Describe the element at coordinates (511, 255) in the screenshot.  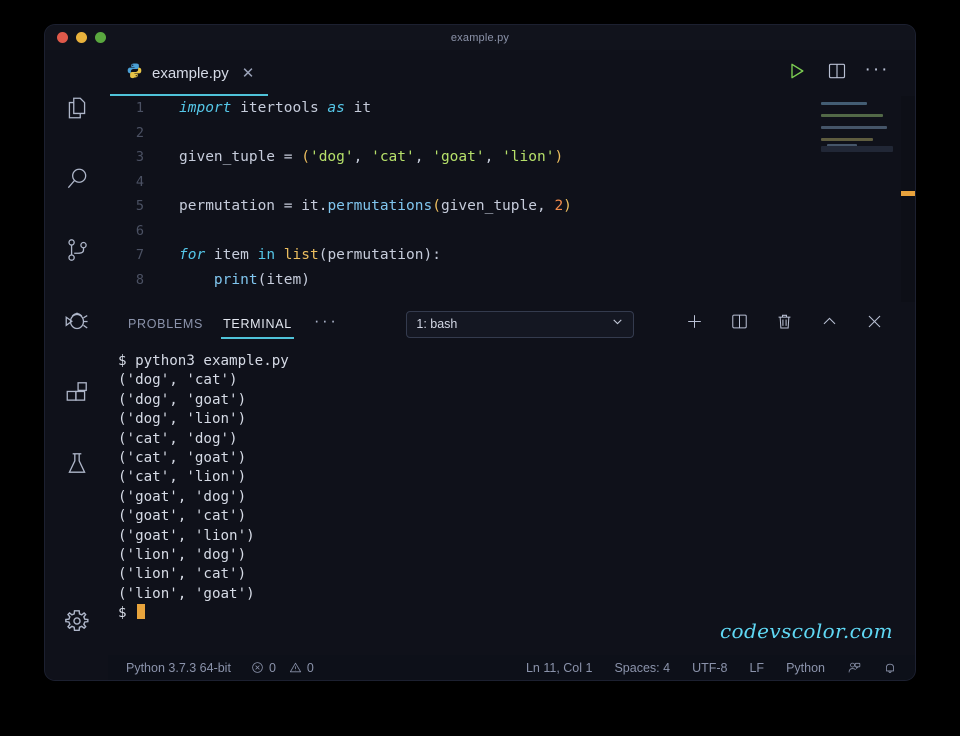
I see `code-line: 7 for item in list(permutation):` at that location.